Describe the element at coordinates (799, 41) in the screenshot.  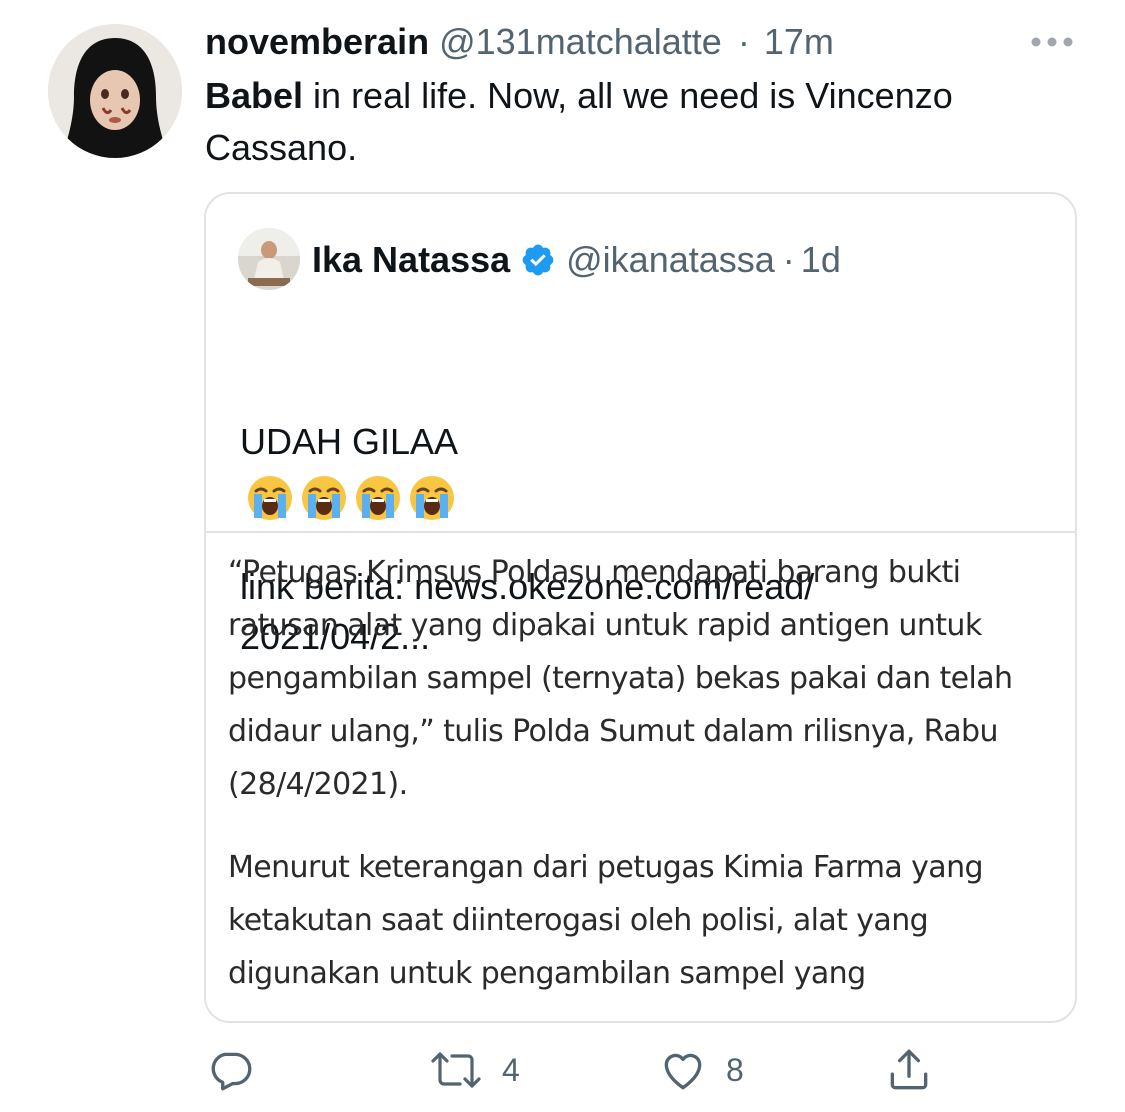
I see `tweet-time: 17m` at that location.